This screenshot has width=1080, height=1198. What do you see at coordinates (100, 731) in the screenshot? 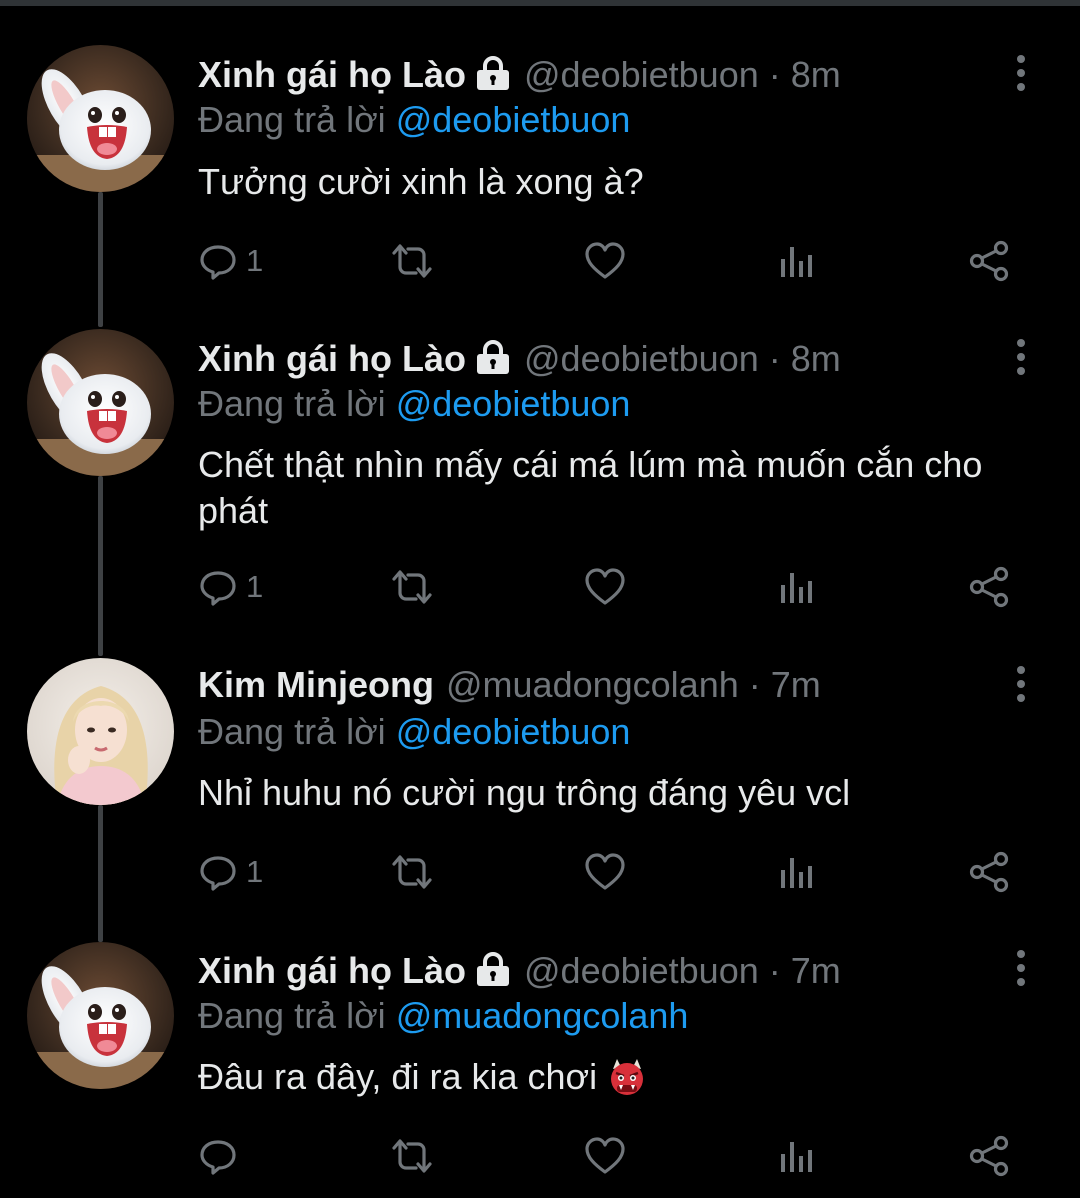
I see `girl-photo-avatar` at bounding box center [100, 731].